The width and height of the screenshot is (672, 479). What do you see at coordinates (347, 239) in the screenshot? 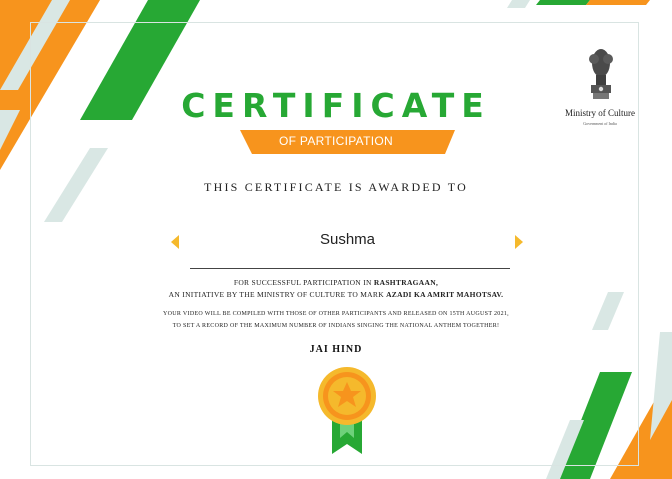
I see `recipient-name: Sushma` at bounding box center [347, 239].